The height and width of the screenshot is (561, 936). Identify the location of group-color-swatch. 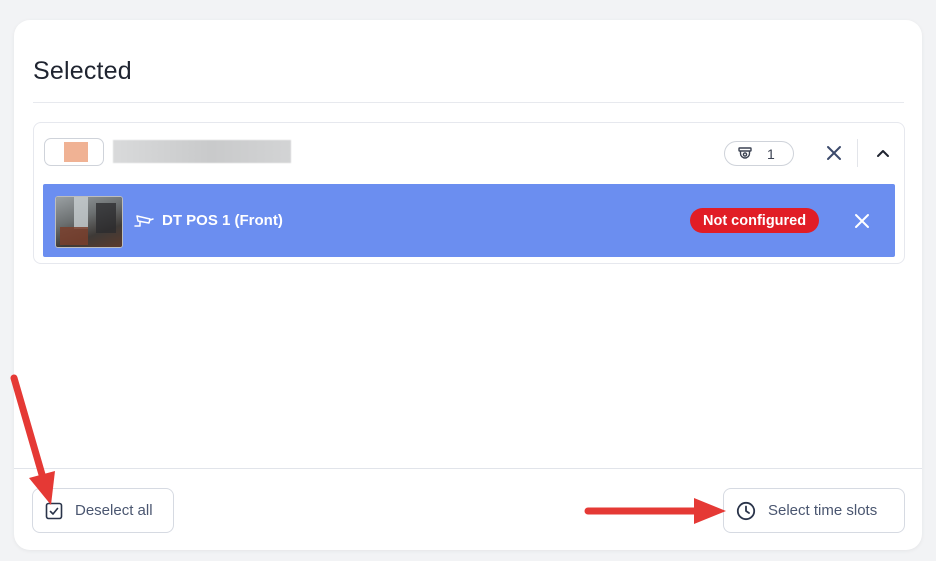
(74, 152).